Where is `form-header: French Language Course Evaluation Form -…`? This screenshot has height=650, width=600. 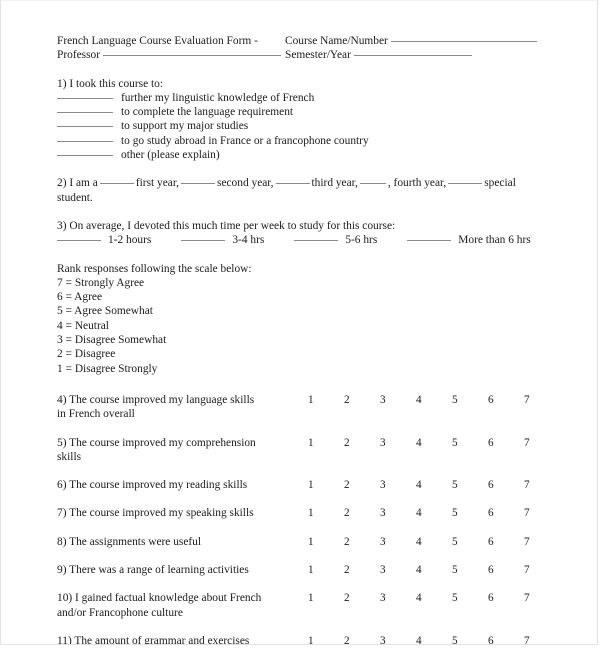
form-header: French Language Course Evaluation Form -… is located at coordinates (298, 48).